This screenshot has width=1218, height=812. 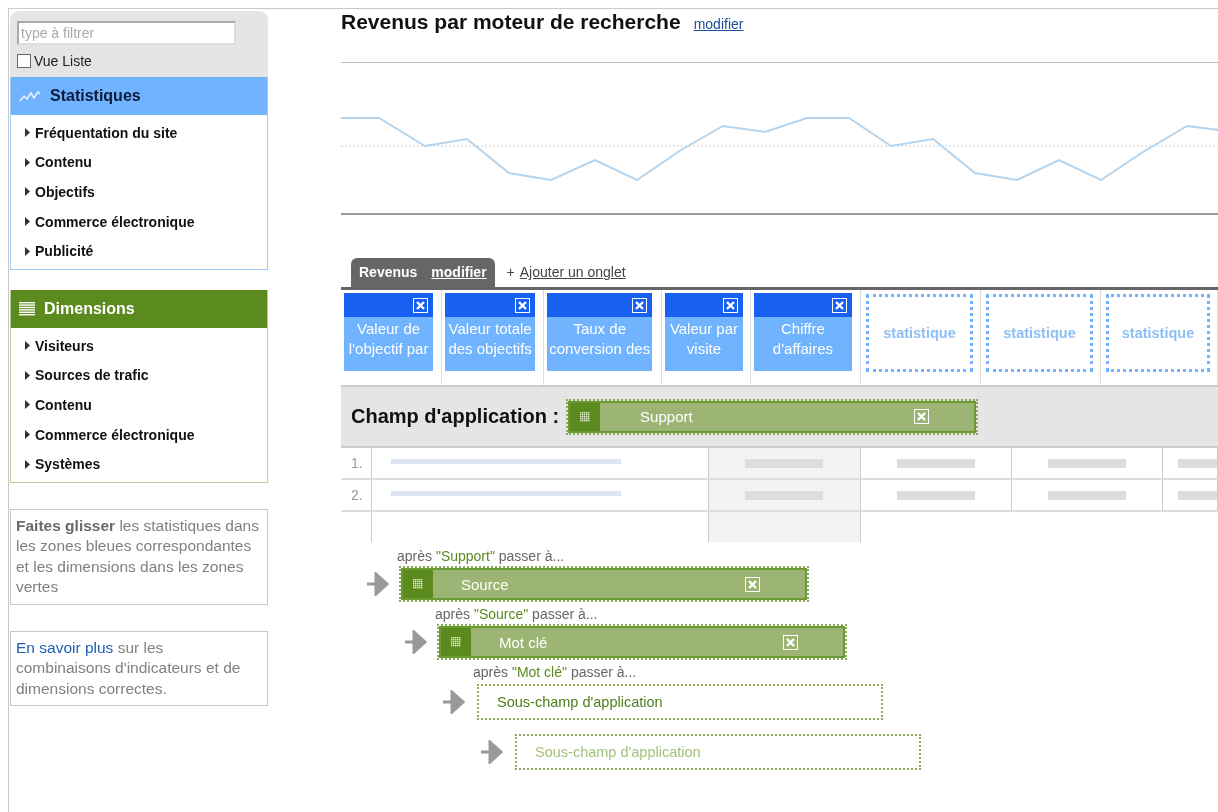 I want to click on sidebar-item-label: Publicité, so click(x=64, y=251).